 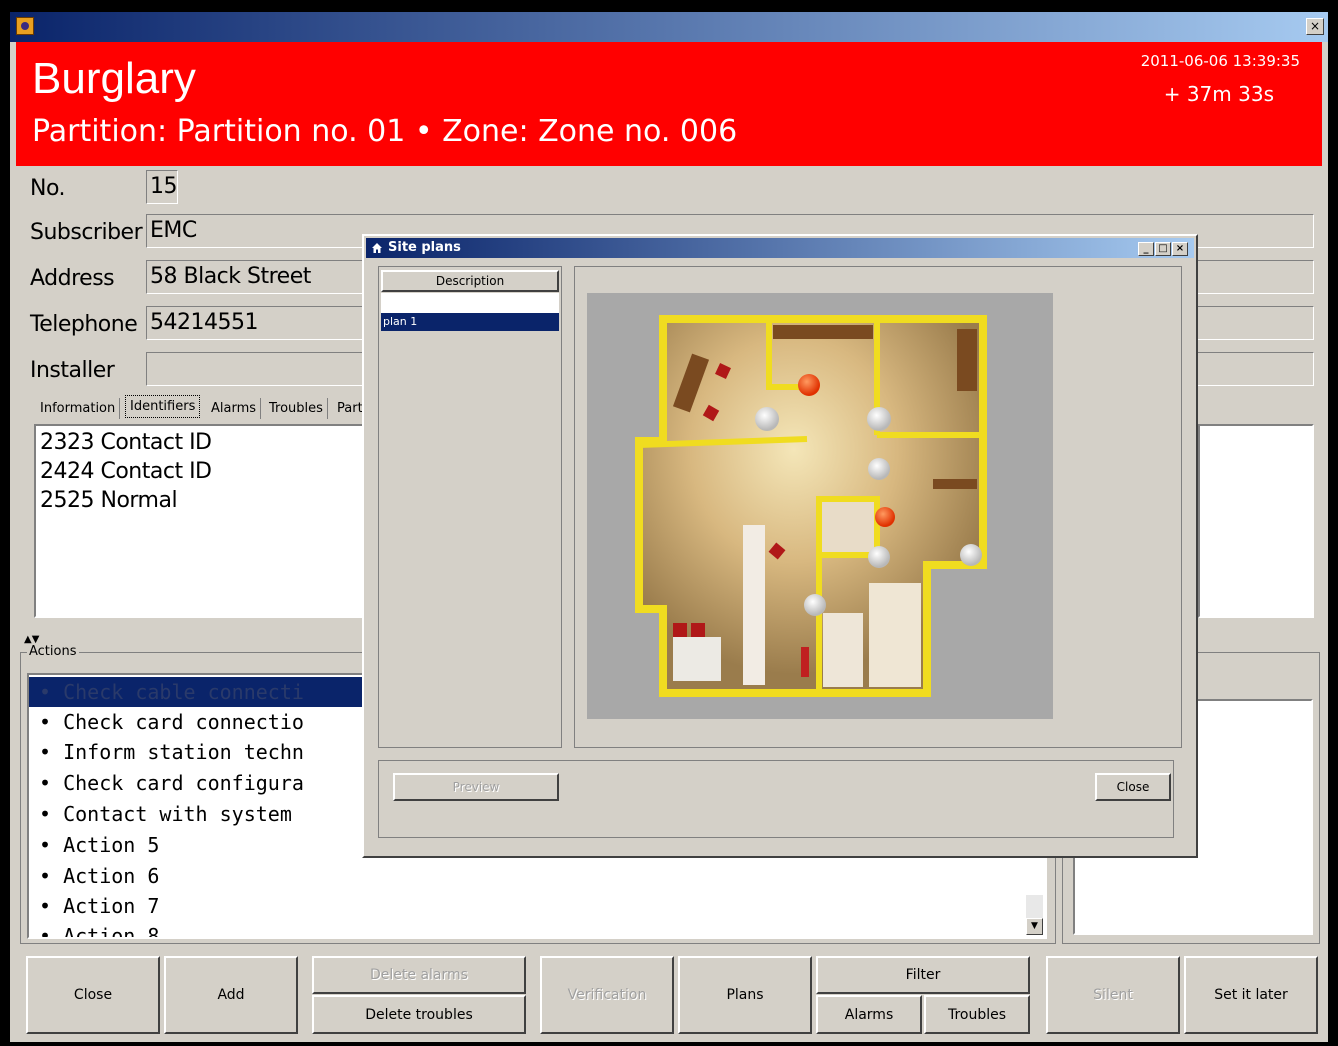 I want to click on tab-troubles: Troubles, so click(x=296, y=408).